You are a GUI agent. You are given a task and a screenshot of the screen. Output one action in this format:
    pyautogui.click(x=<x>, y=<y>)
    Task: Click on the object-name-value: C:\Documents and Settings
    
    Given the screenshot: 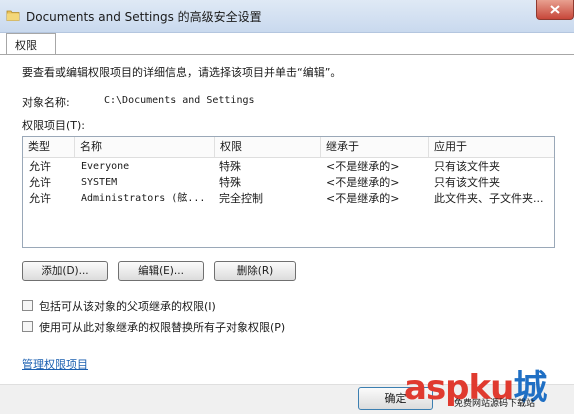 What is the action you would take?
    pyautogui.click(x=179, y=100)
    